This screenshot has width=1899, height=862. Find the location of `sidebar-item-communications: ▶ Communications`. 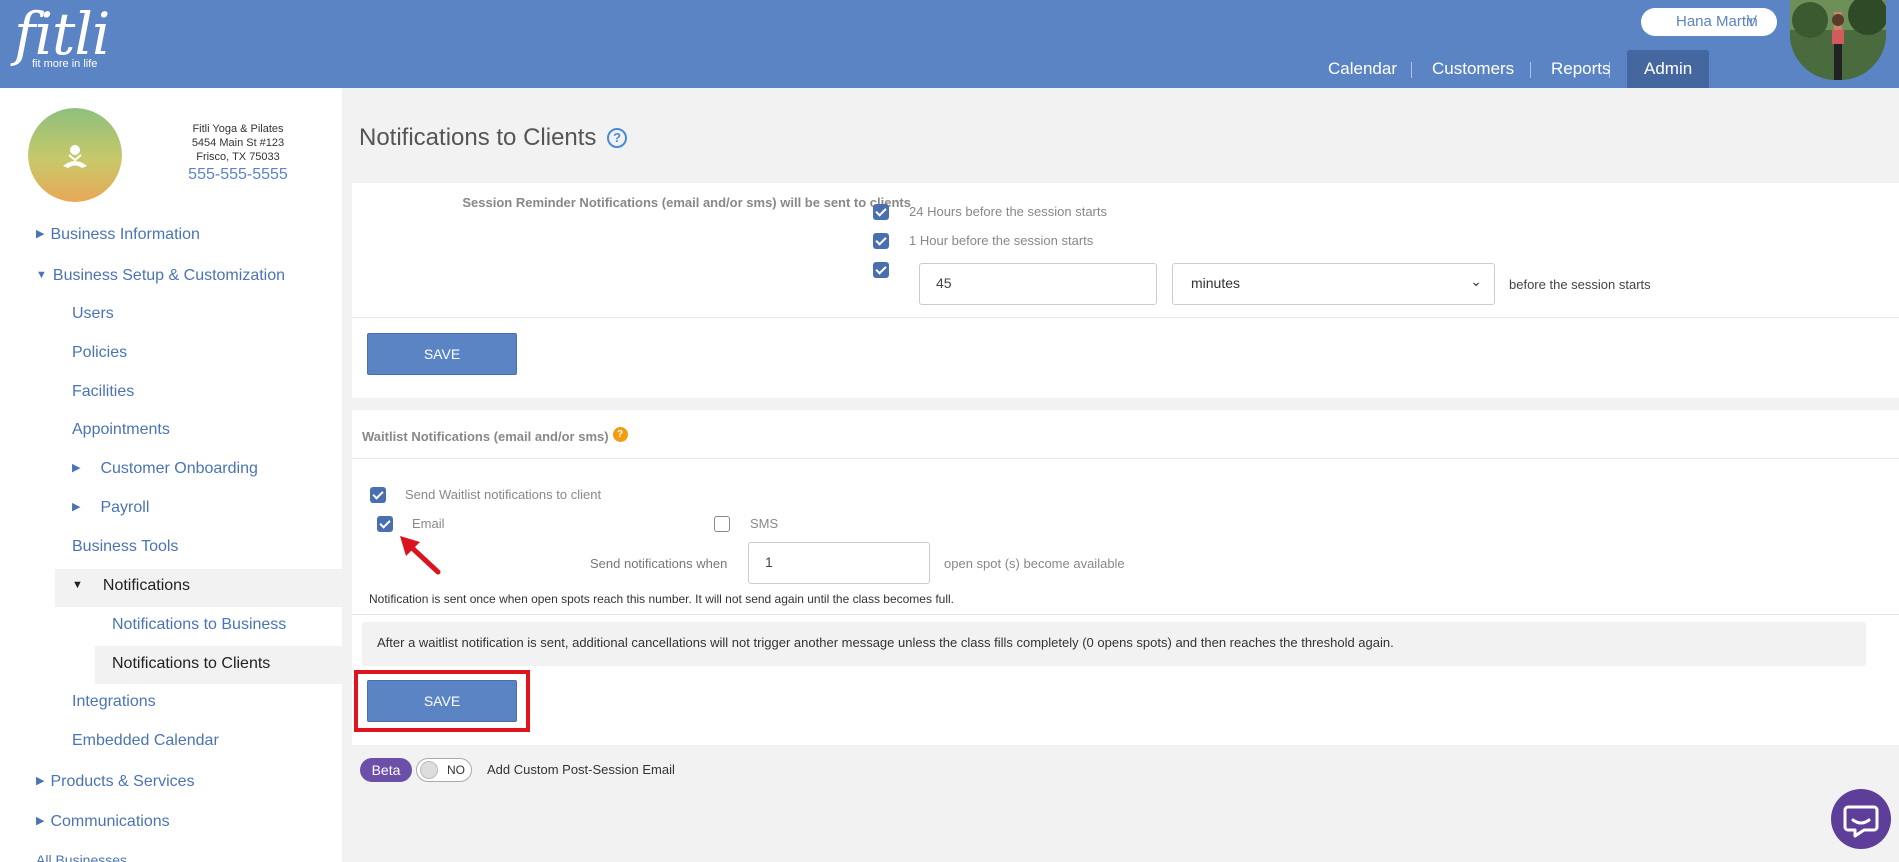

sidebar-item-communications: ▶ Communications is located at coordinates (103, 822).